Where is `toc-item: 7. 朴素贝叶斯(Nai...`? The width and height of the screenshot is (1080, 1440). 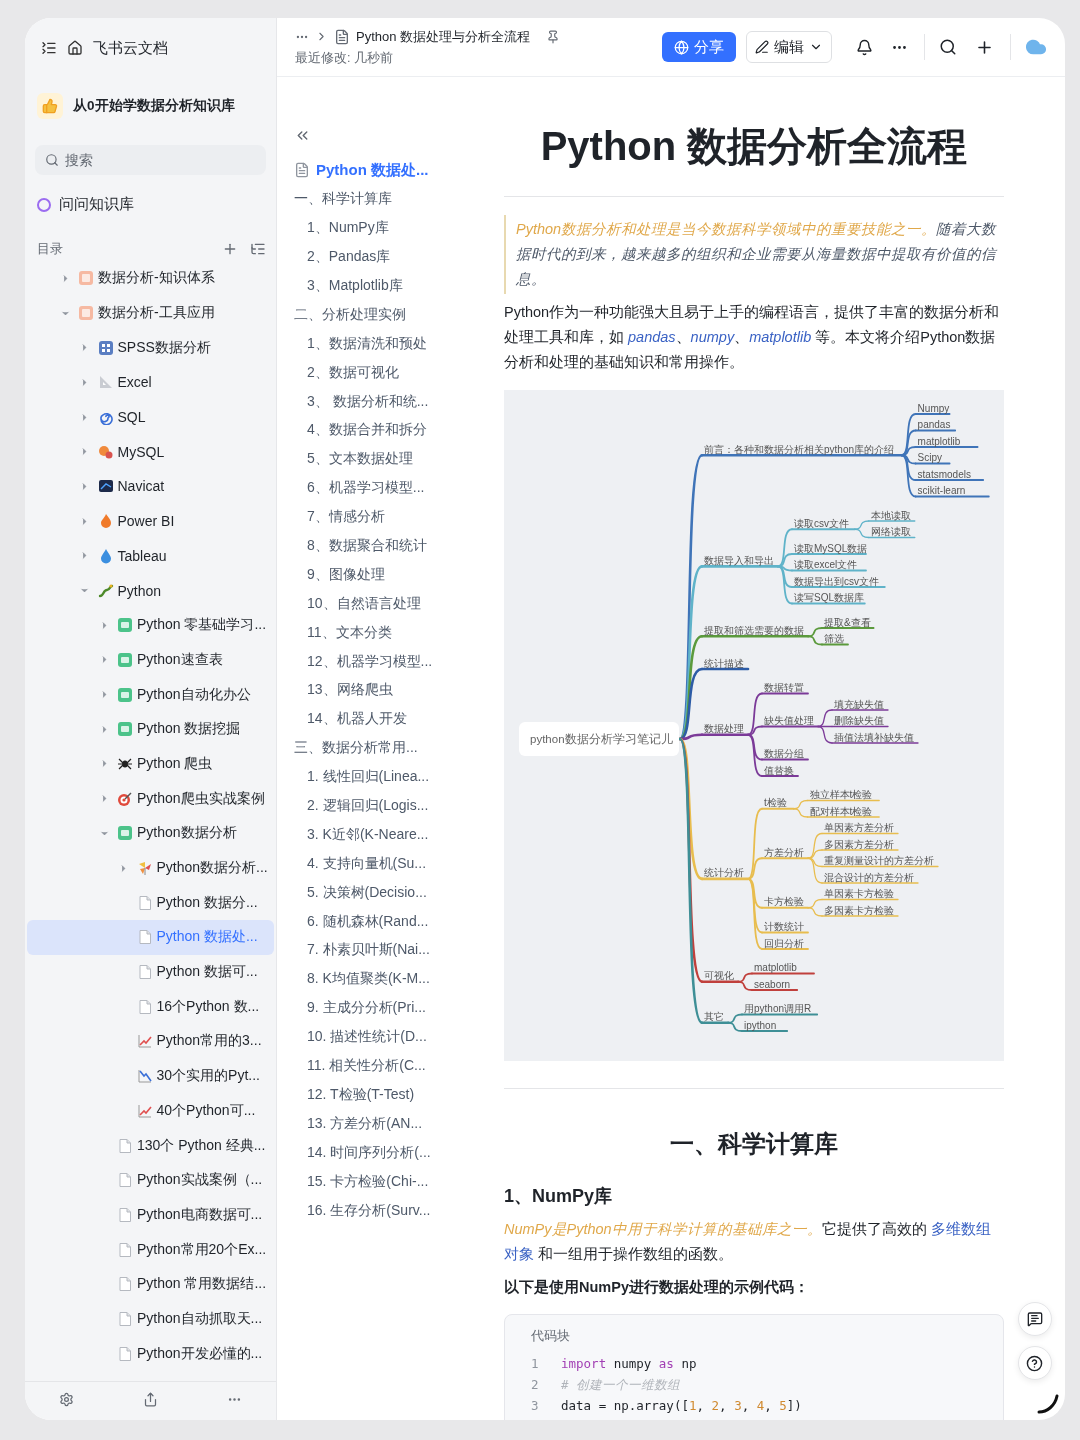 toc-item: 7. 朴素贝叶斯(Nai... is located at coordinates (399, 950).